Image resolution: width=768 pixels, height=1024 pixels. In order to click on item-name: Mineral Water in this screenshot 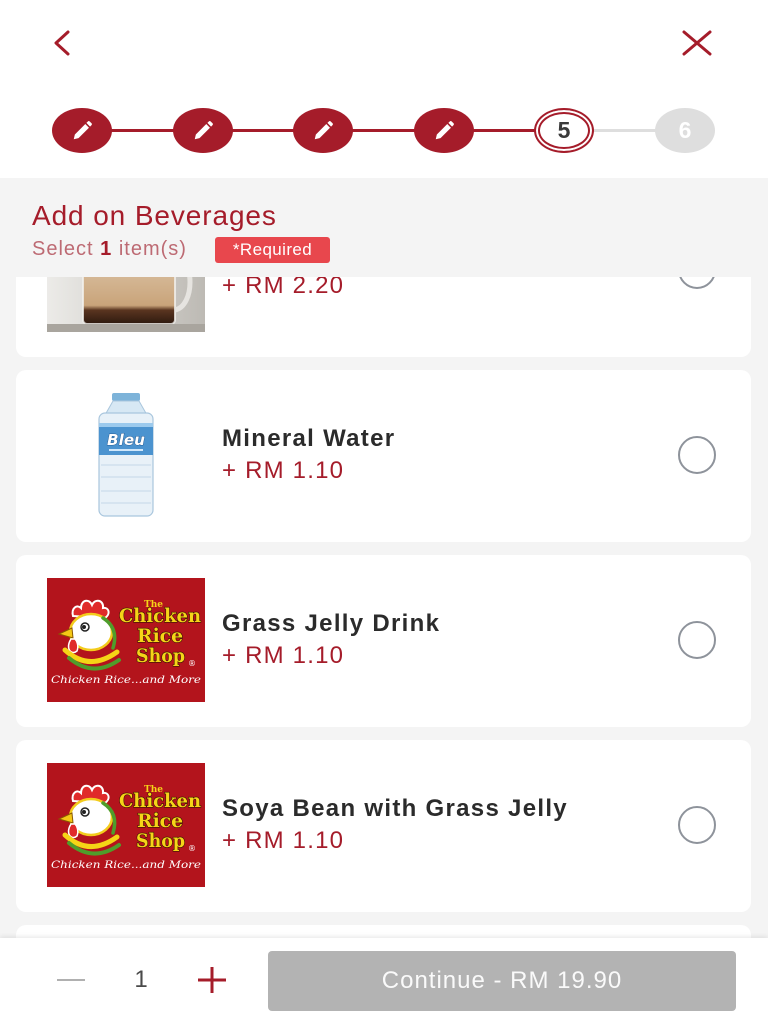, I will do `click(309, 438)`.